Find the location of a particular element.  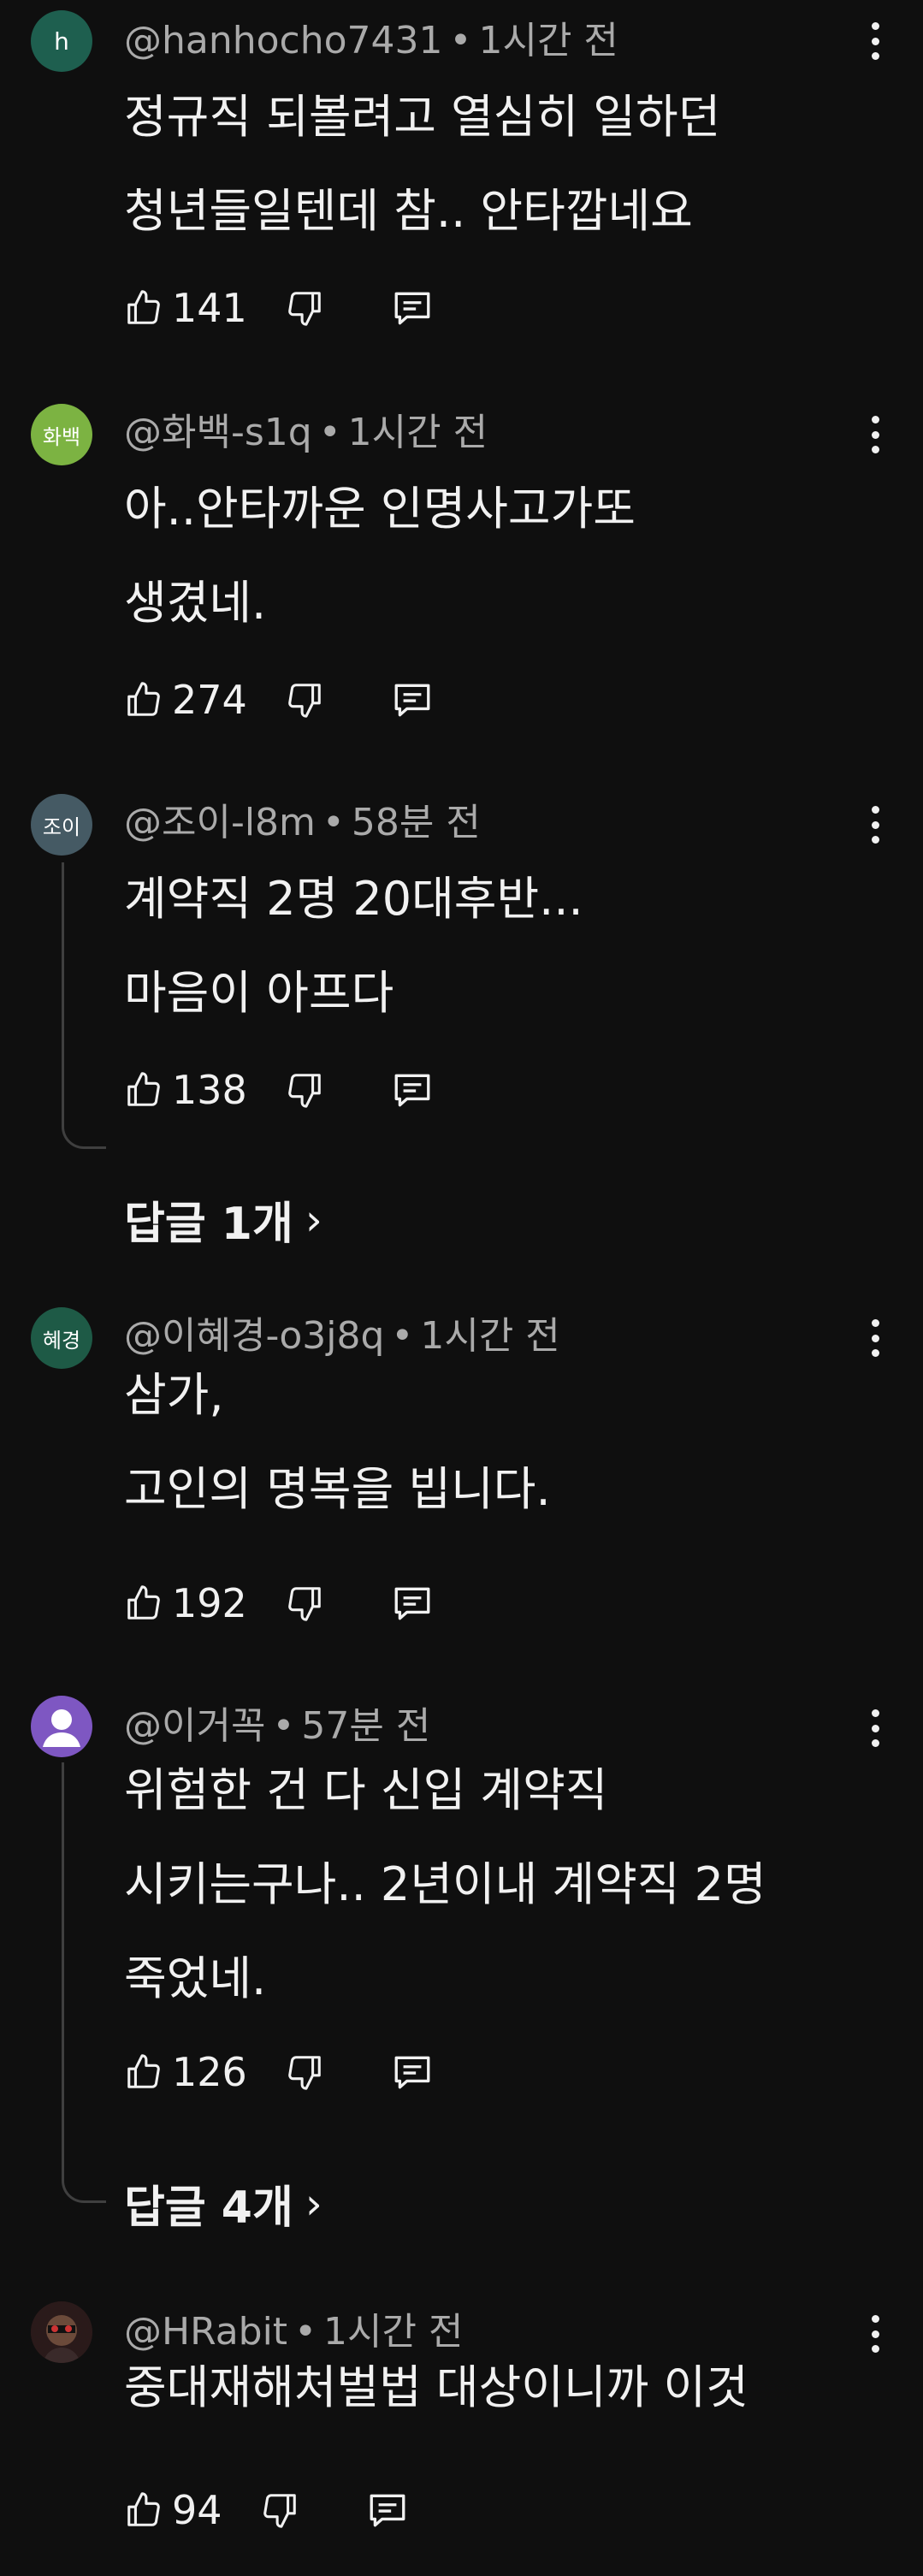

avatar: 화백 is located at coordinates (61, 434).